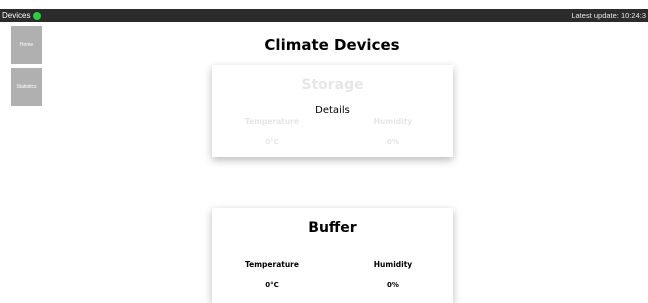  I want to click on brand: Devices, so click(22, 15).